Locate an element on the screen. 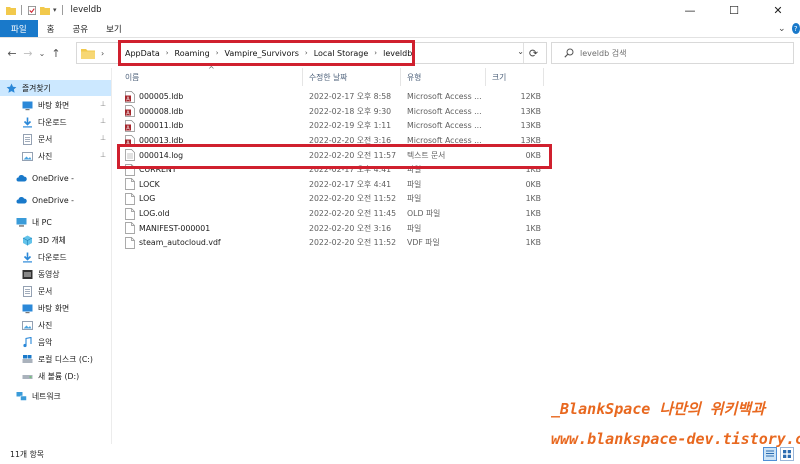  help-icon: ? is located at coordinates (795, 28).